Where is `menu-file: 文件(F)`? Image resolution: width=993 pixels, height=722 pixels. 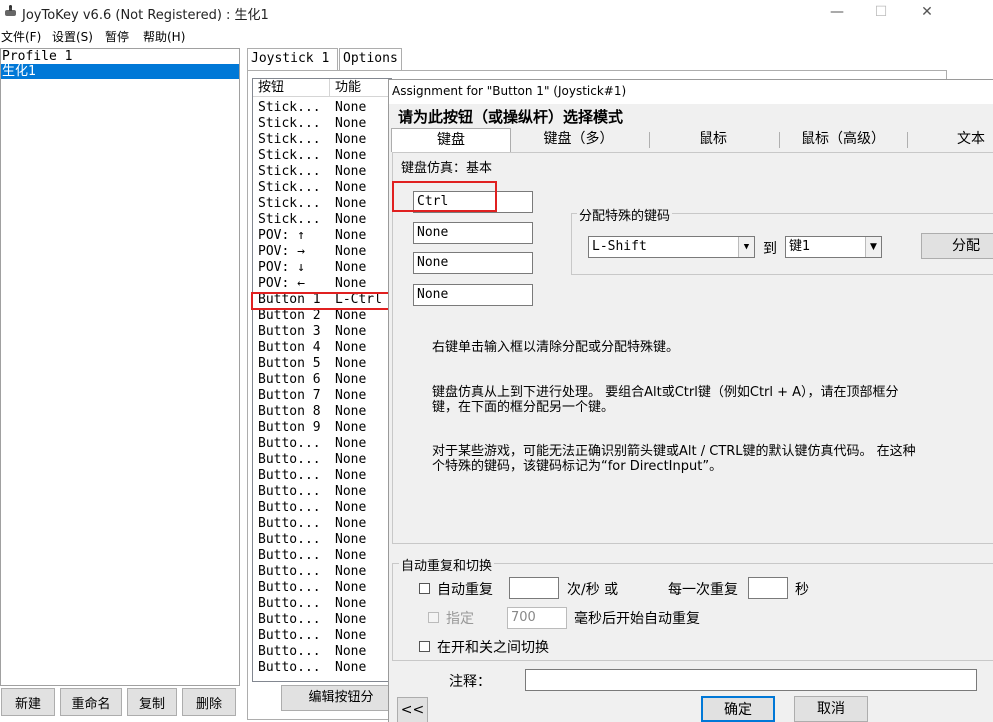 menu-file: 文件(F) is located at coordinates (21, 36).